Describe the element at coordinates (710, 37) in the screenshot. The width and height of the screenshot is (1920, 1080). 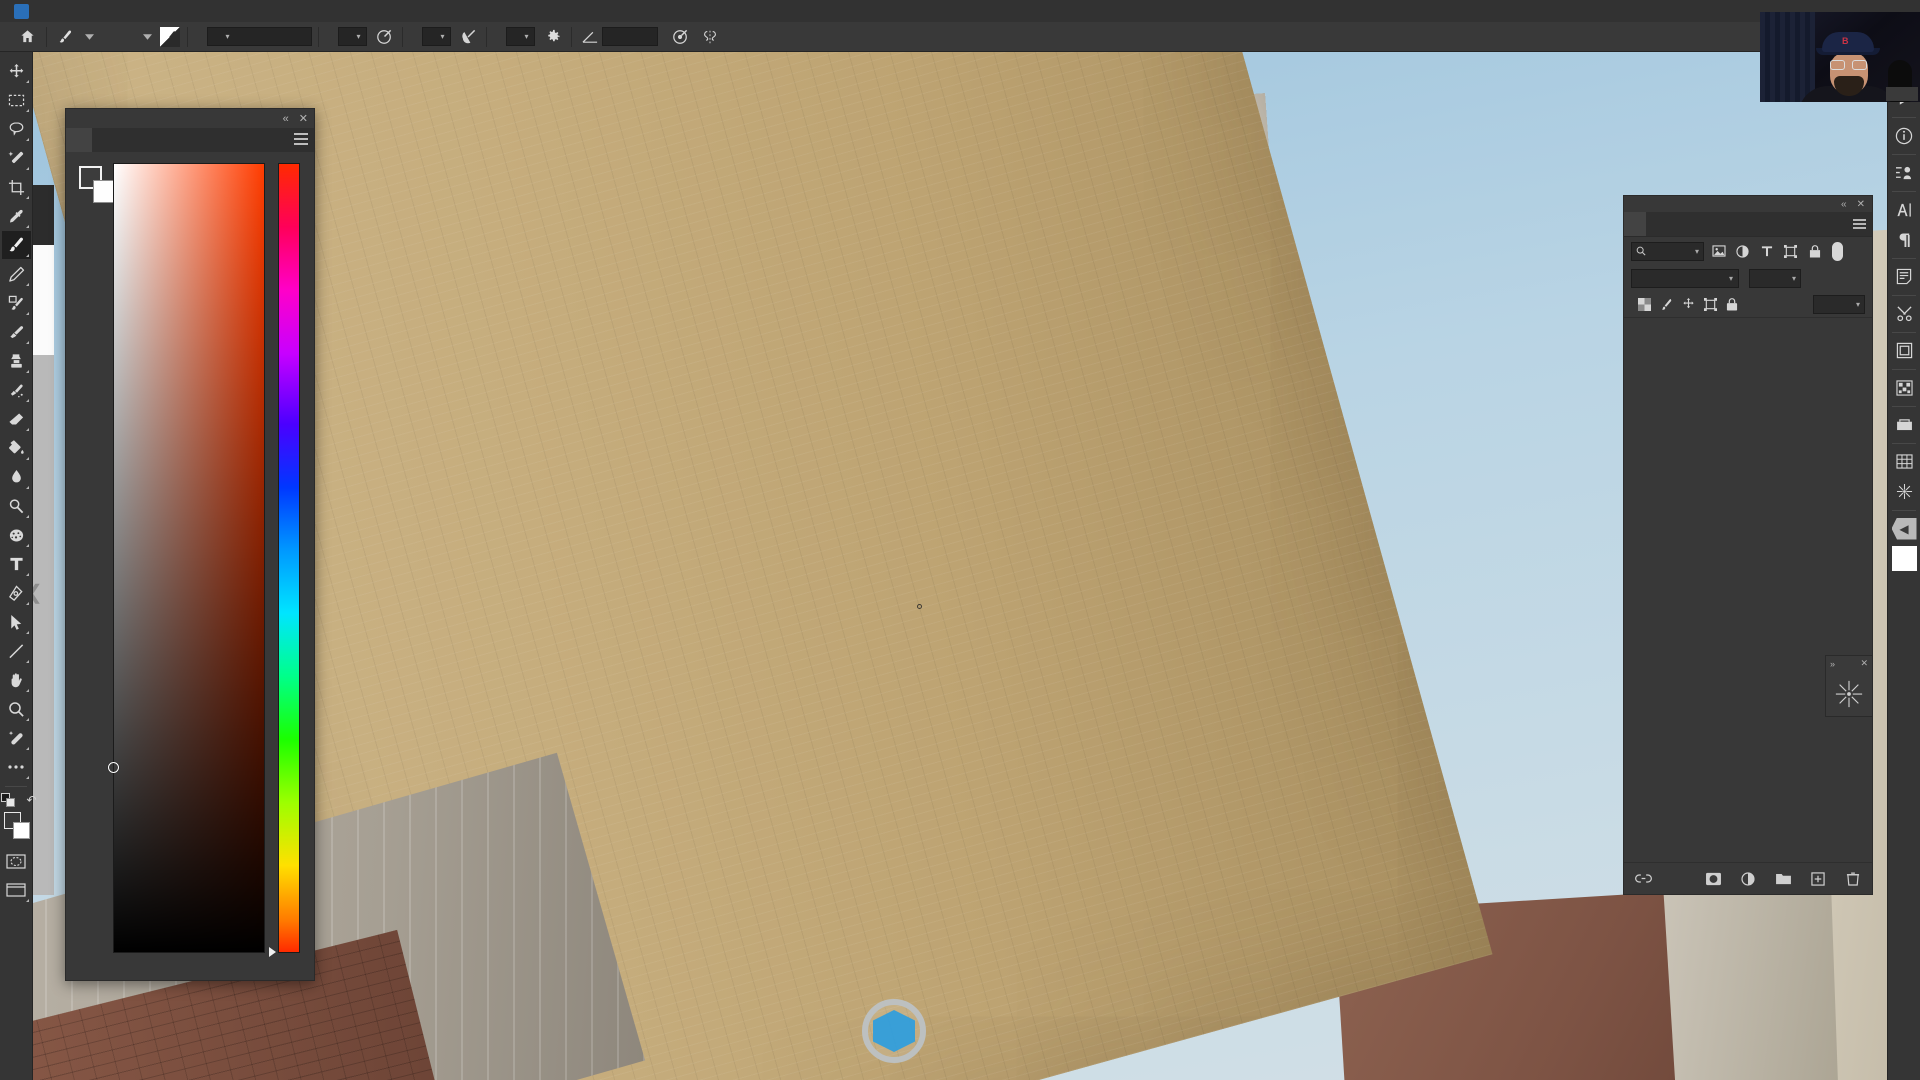
I see `symmetry-icon` at that location.